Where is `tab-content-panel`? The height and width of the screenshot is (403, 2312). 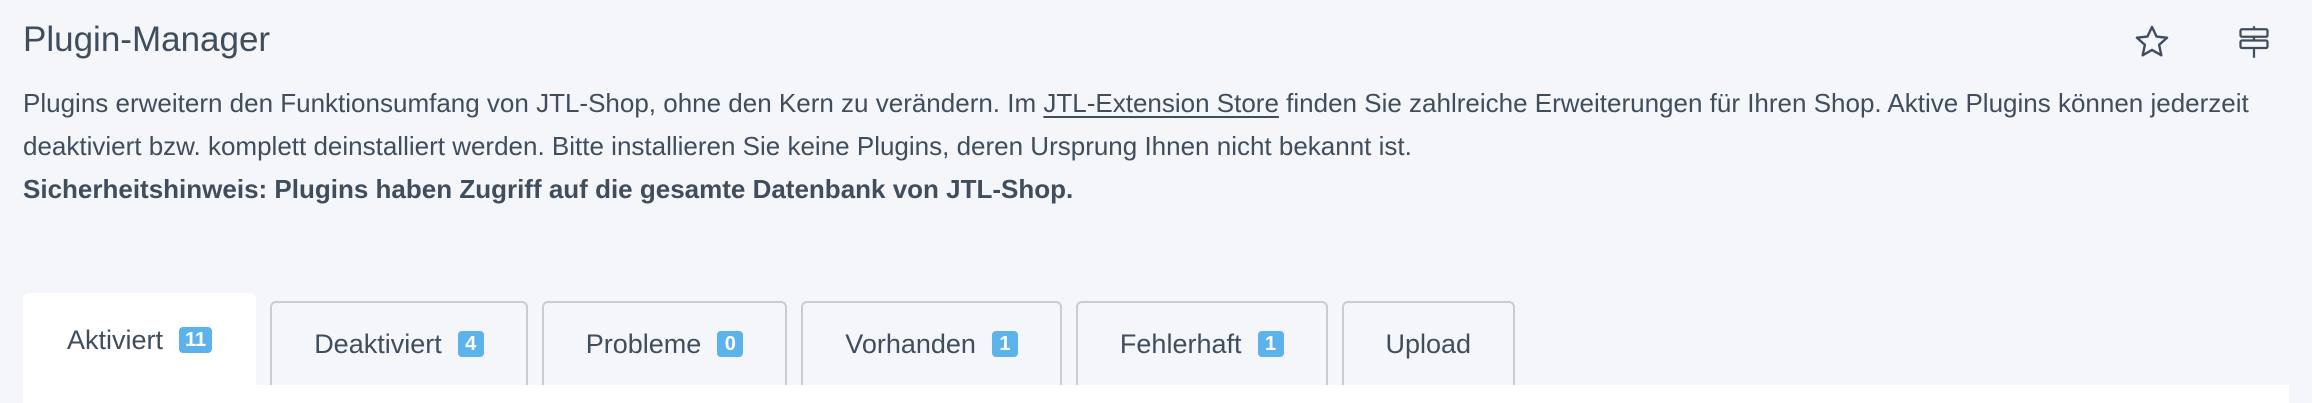 tab-content-panel is located at coordinates (1156, 394).